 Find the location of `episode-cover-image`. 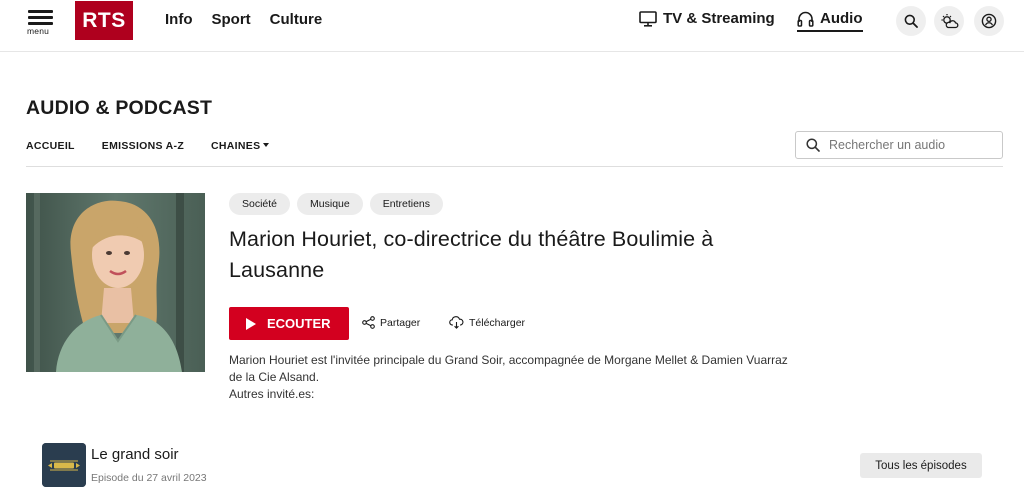

episode-cover-image is located at coordinates (115, 282).